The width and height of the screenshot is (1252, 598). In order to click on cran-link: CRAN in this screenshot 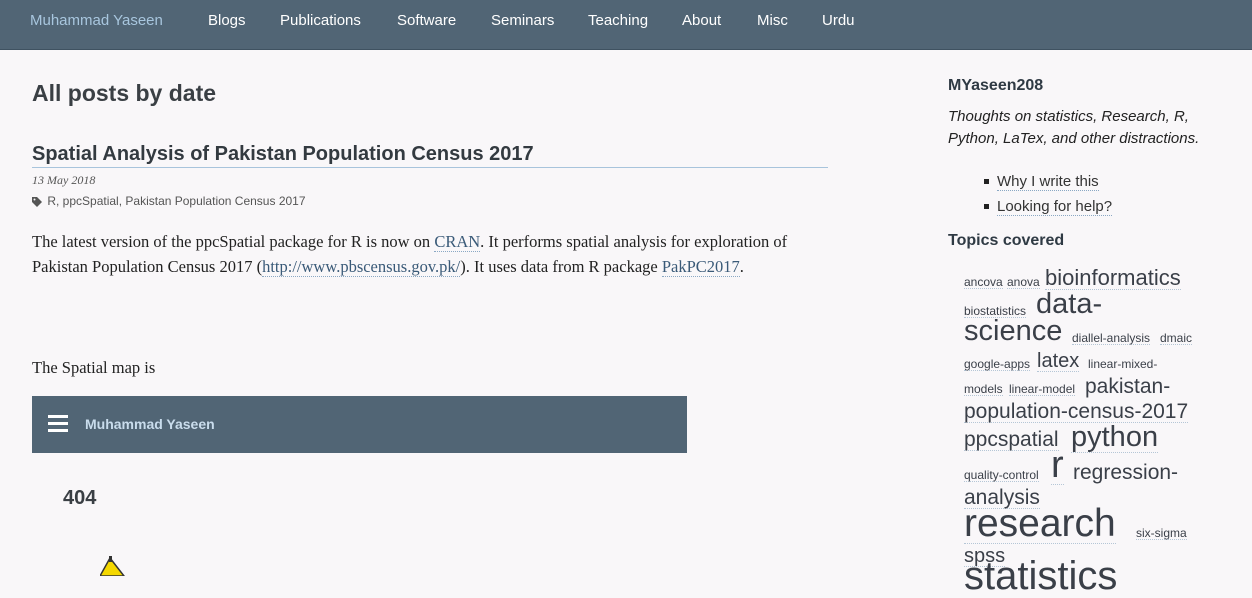, I will do `click(457, 242)`.